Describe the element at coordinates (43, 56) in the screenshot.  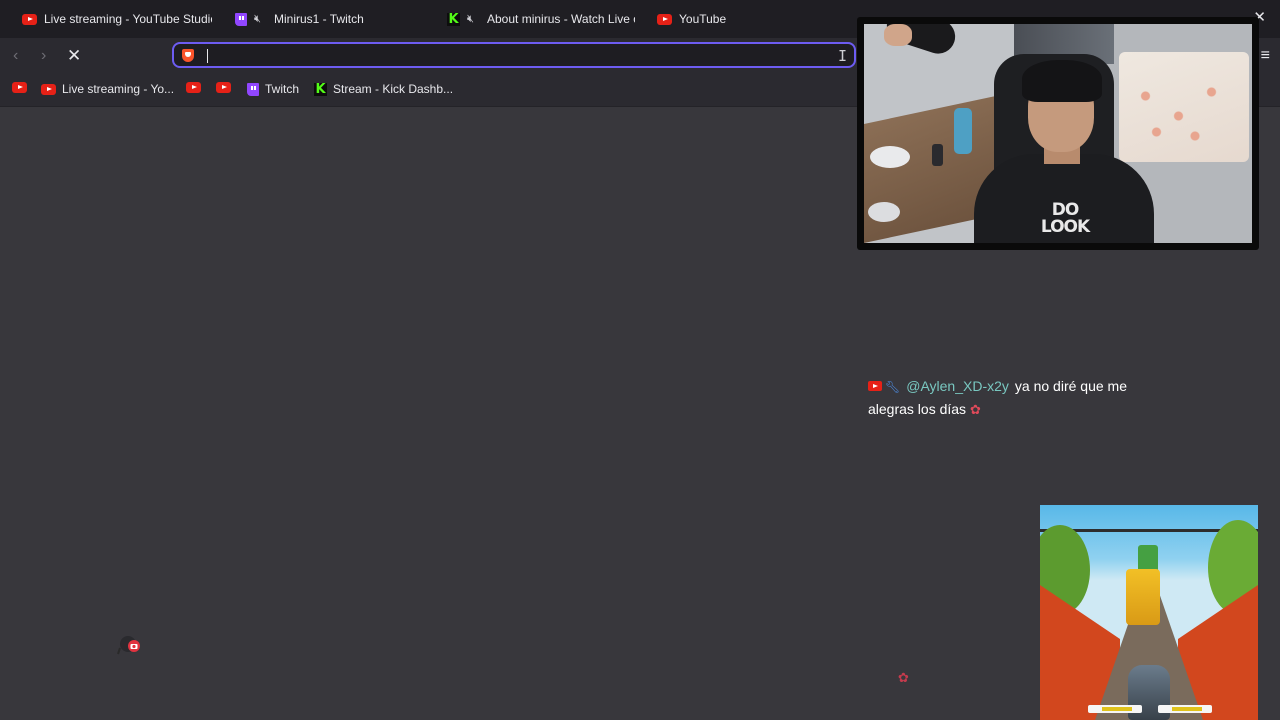
I see `forward-button: ›` at that location.